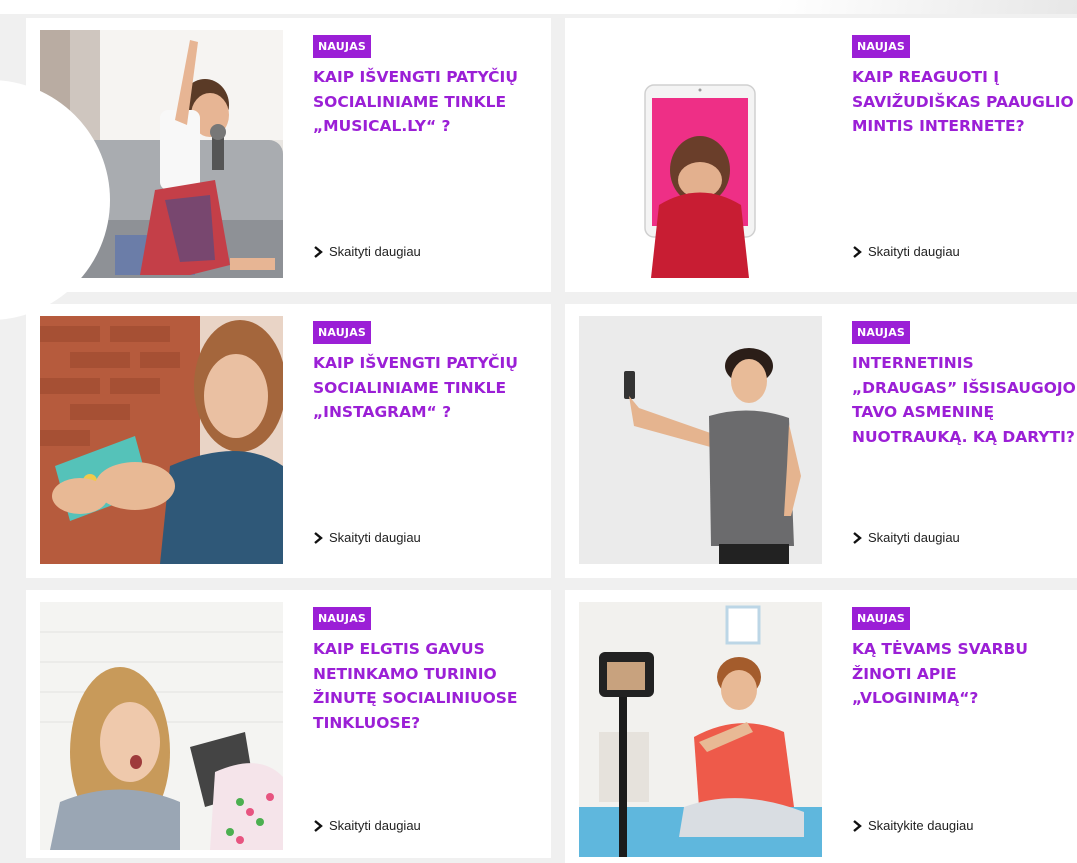 Image resolution: width=1077 pixels, height=863 pixels. I want to click on boy-vlogging-camera-photo, so click(700, 729).